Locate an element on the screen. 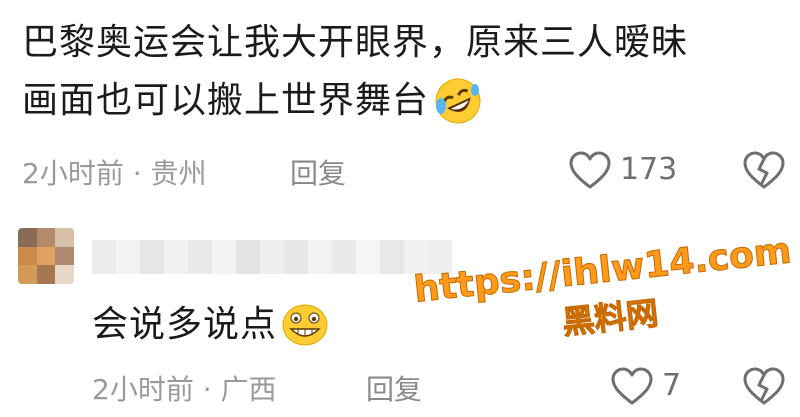 The image size is (800, 417). avatar is located at coordinates (46, 256).